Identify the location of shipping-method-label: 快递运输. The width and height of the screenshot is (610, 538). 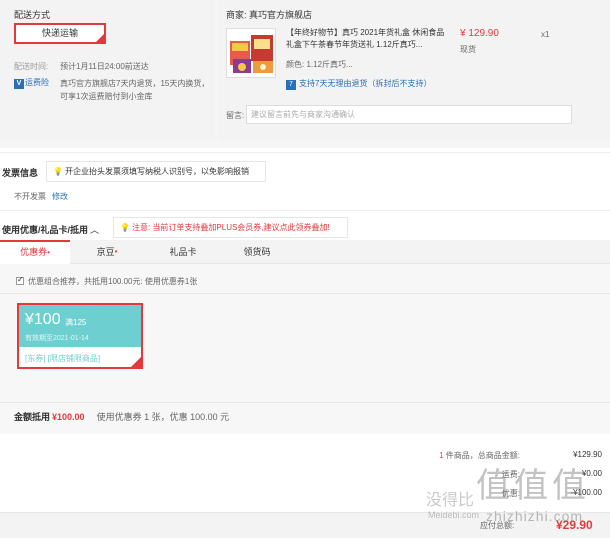
(59, 33).